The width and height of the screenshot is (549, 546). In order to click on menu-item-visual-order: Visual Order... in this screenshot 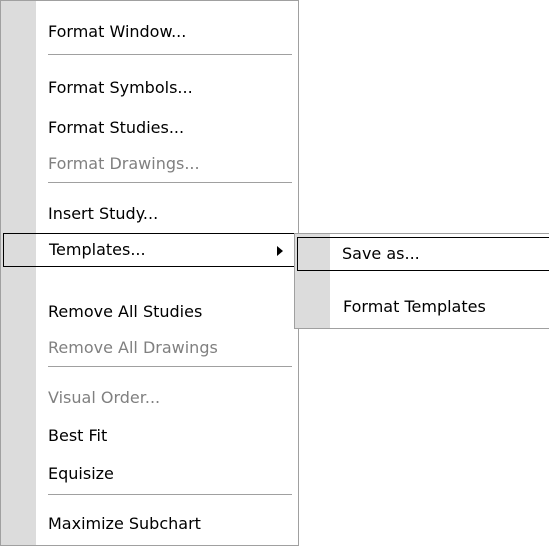, I will do `click(167, 398)`.